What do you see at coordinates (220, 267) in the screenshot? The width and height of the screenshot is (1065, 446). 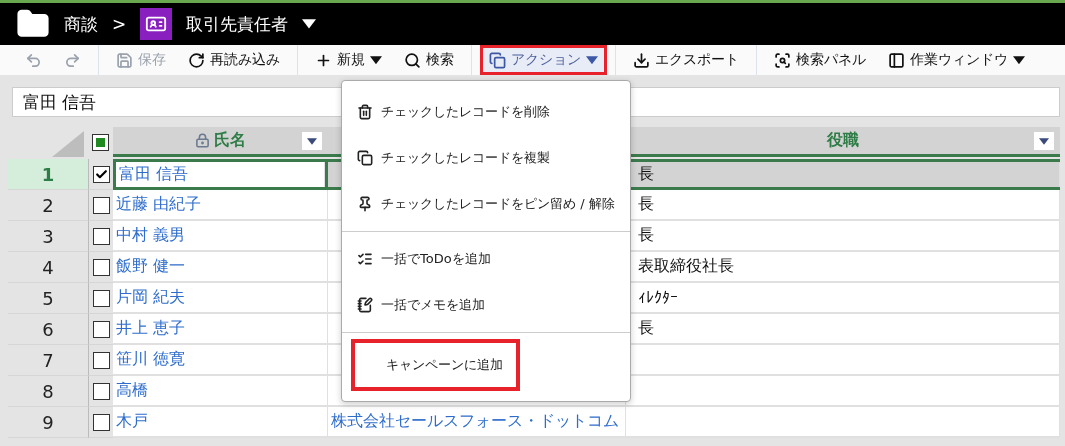 I see `table-cell: 飯野 健一` at bounding box center [220, 267].